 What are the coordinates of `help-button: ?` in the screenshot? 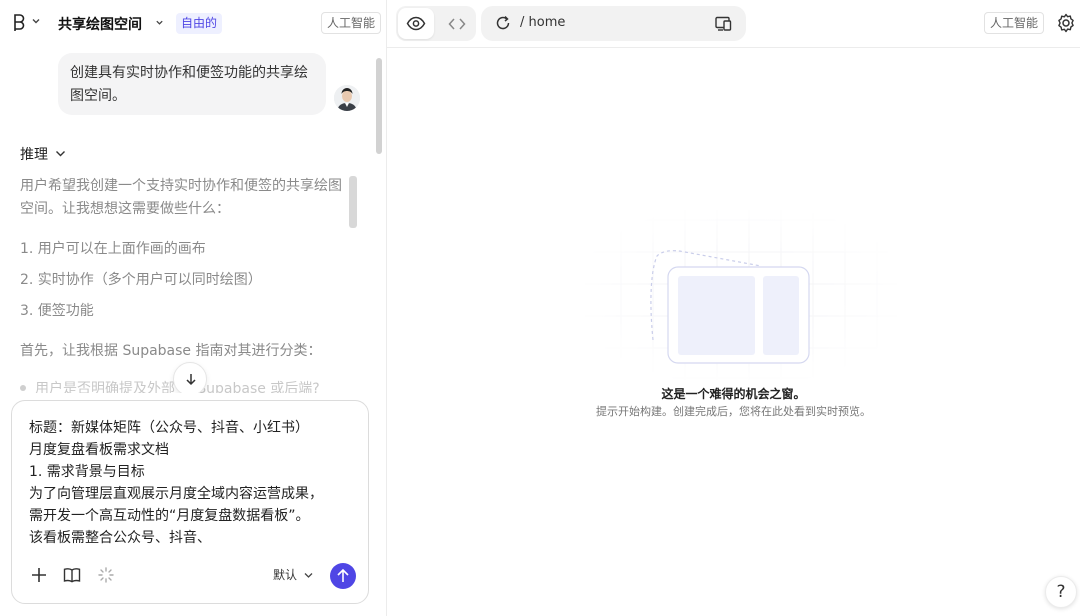 It's located at (1061, 592).